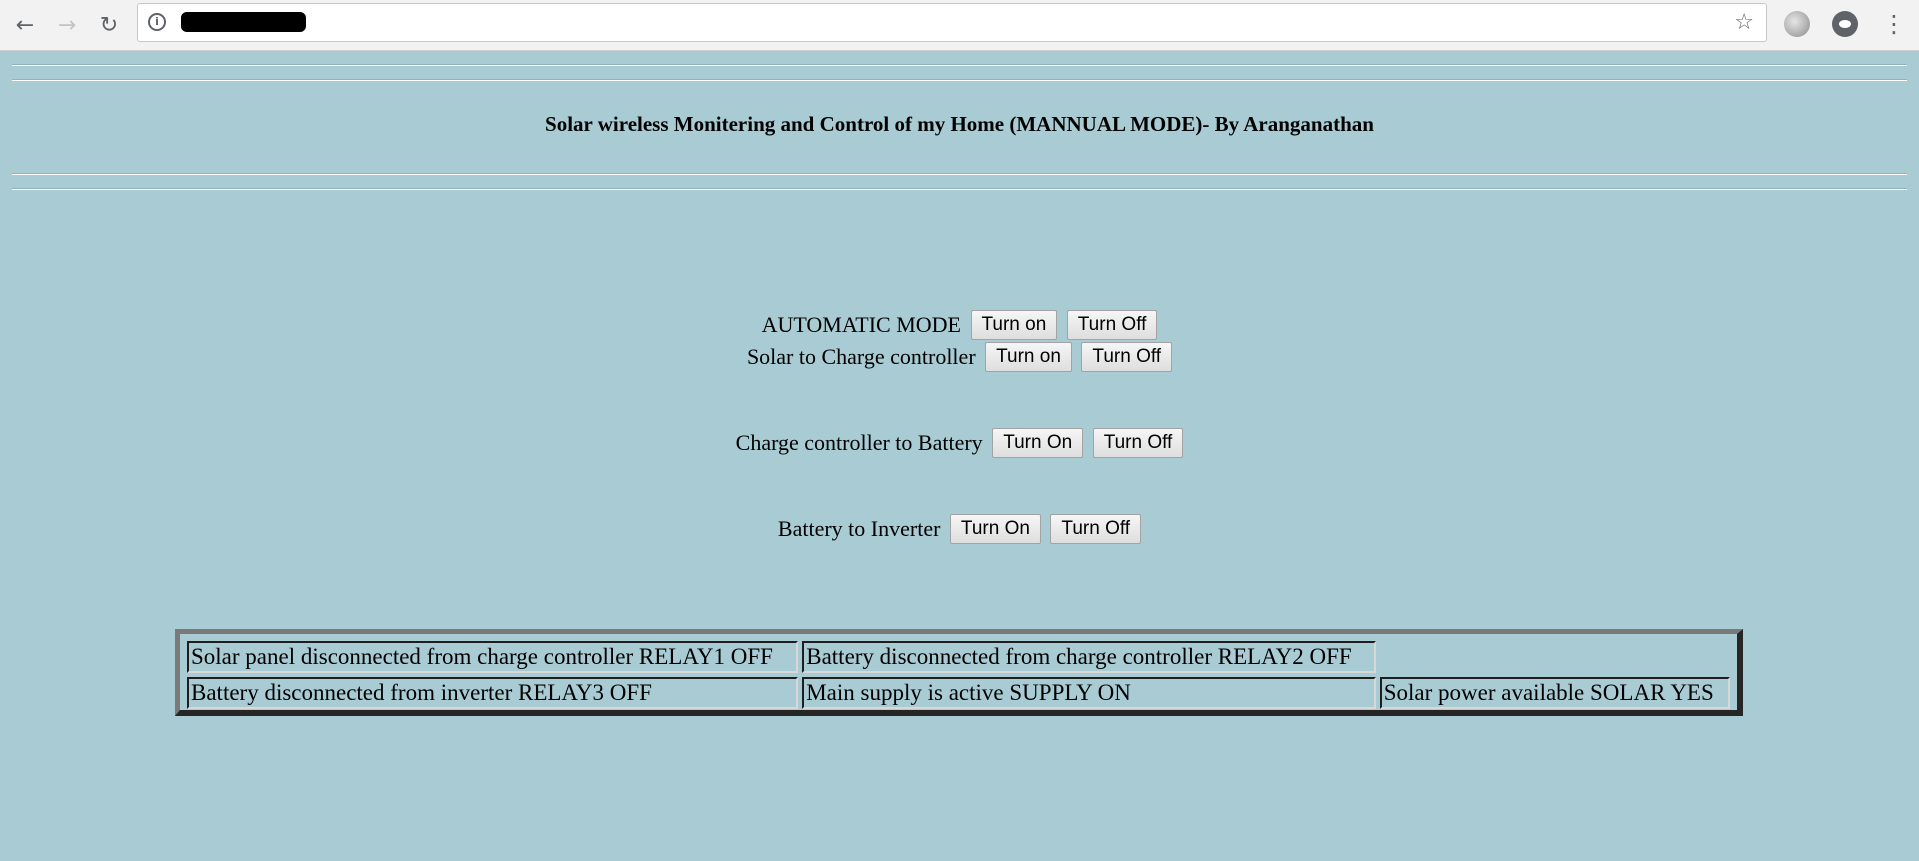 The image size is (1919, 861). What do you see at coordinates (1014, 325) in the screenshot?
I see `automatic-mode-on-button: Turn on` at bounding box center [1014, 325].